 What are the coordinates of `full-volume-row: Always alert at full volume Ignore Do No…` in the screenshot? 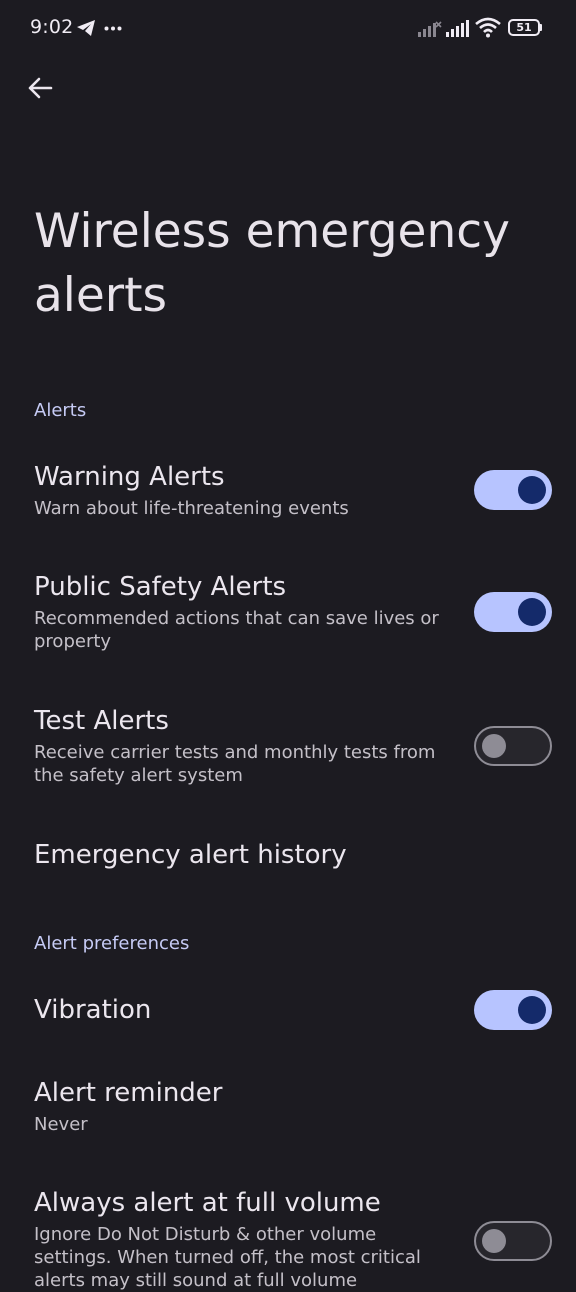 It's located at (288, 1233).